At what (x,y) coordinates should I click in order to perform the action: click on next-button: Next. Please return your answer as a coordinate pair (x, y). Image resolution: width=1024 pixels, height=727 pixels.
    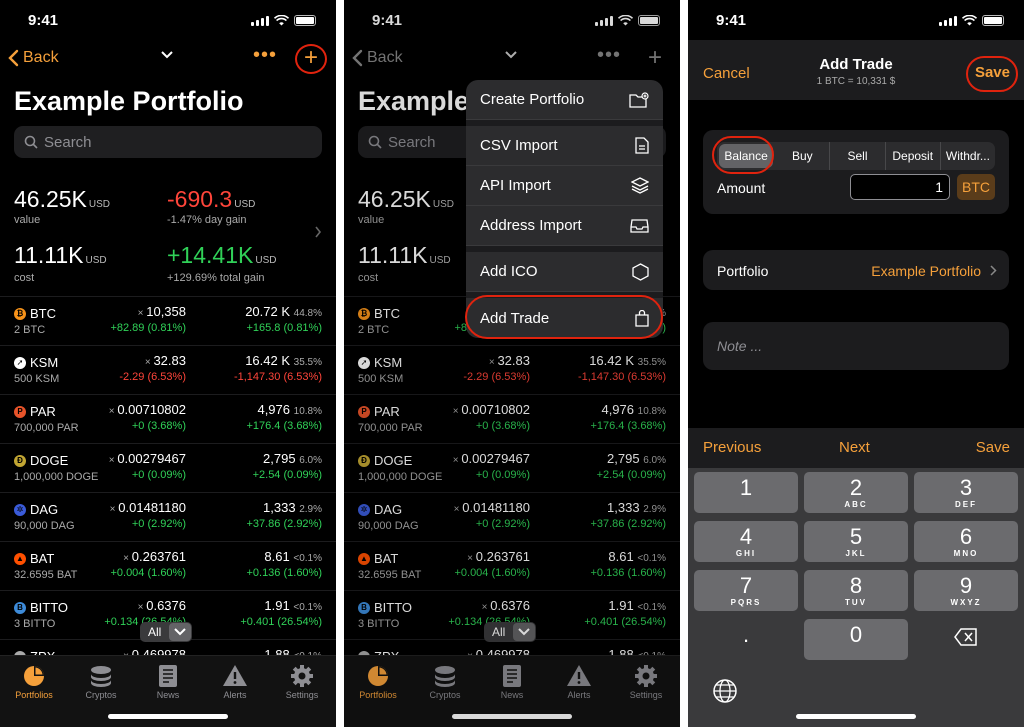
    Looking at the image, I should click on (854, 447).